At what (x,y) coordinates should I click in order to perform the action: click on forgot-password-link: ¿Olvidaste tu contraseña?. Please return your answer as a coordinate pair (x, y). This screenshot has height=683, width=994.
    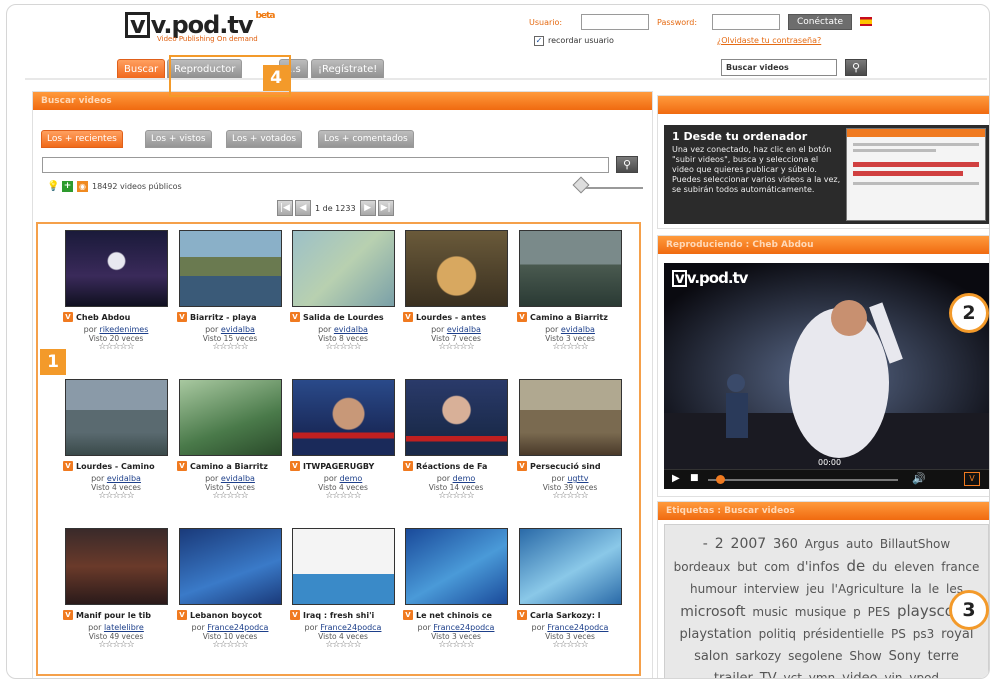
    Looking at the image, I should click on (769, 40).